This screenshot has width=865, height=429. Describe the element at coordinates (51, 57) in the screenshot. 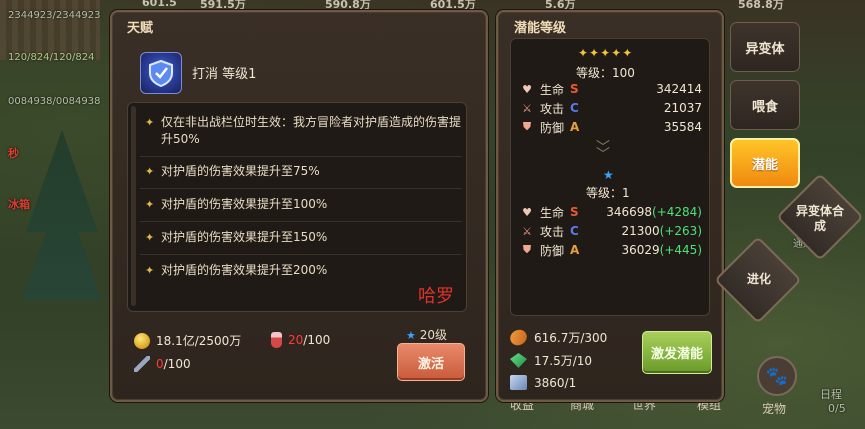

I see `bg-hp-text: 120/824/120/824` at that location.